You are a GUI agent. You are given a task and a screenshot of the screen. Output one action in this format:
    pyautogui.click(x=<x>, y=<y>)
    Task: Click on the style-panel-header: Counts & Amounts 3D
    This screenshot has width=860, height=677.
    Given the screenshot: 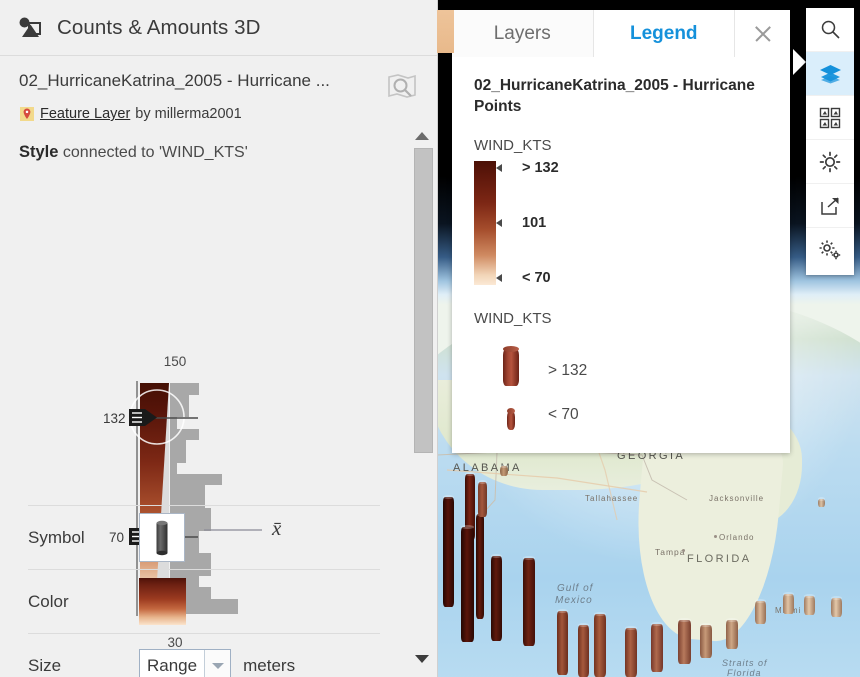 What is the action you would take?
    pyautogui.click(x=218, y=28)
    